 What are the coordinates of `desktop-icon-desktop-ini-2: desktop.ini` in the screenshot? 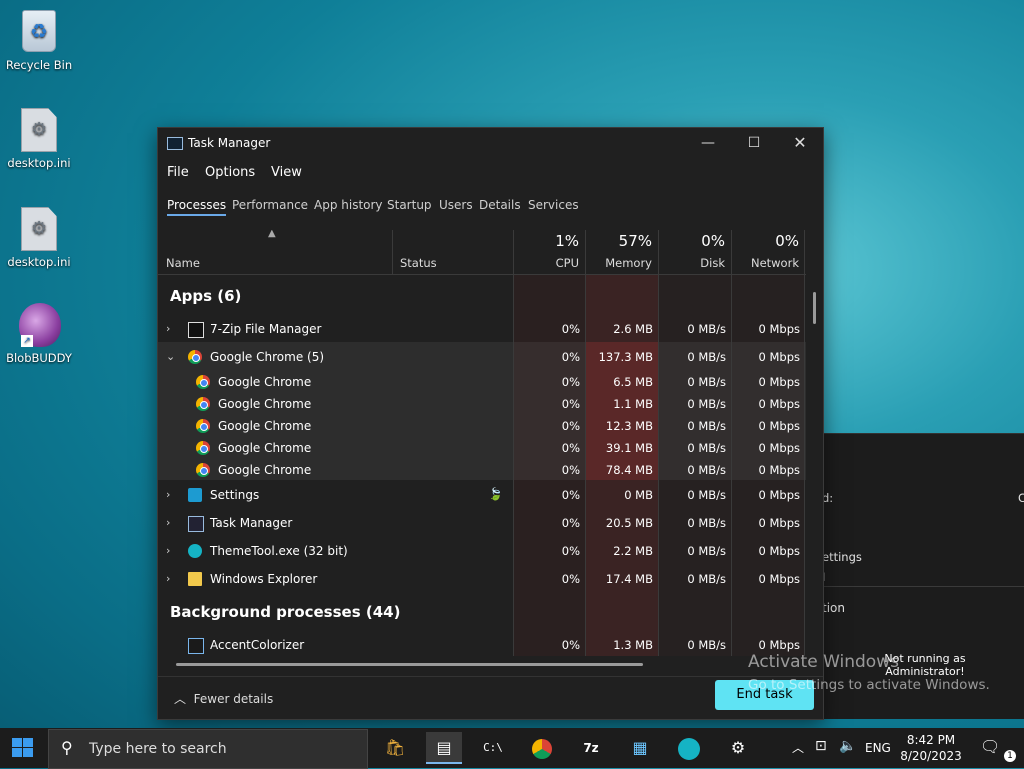 It's located at (39, 238).